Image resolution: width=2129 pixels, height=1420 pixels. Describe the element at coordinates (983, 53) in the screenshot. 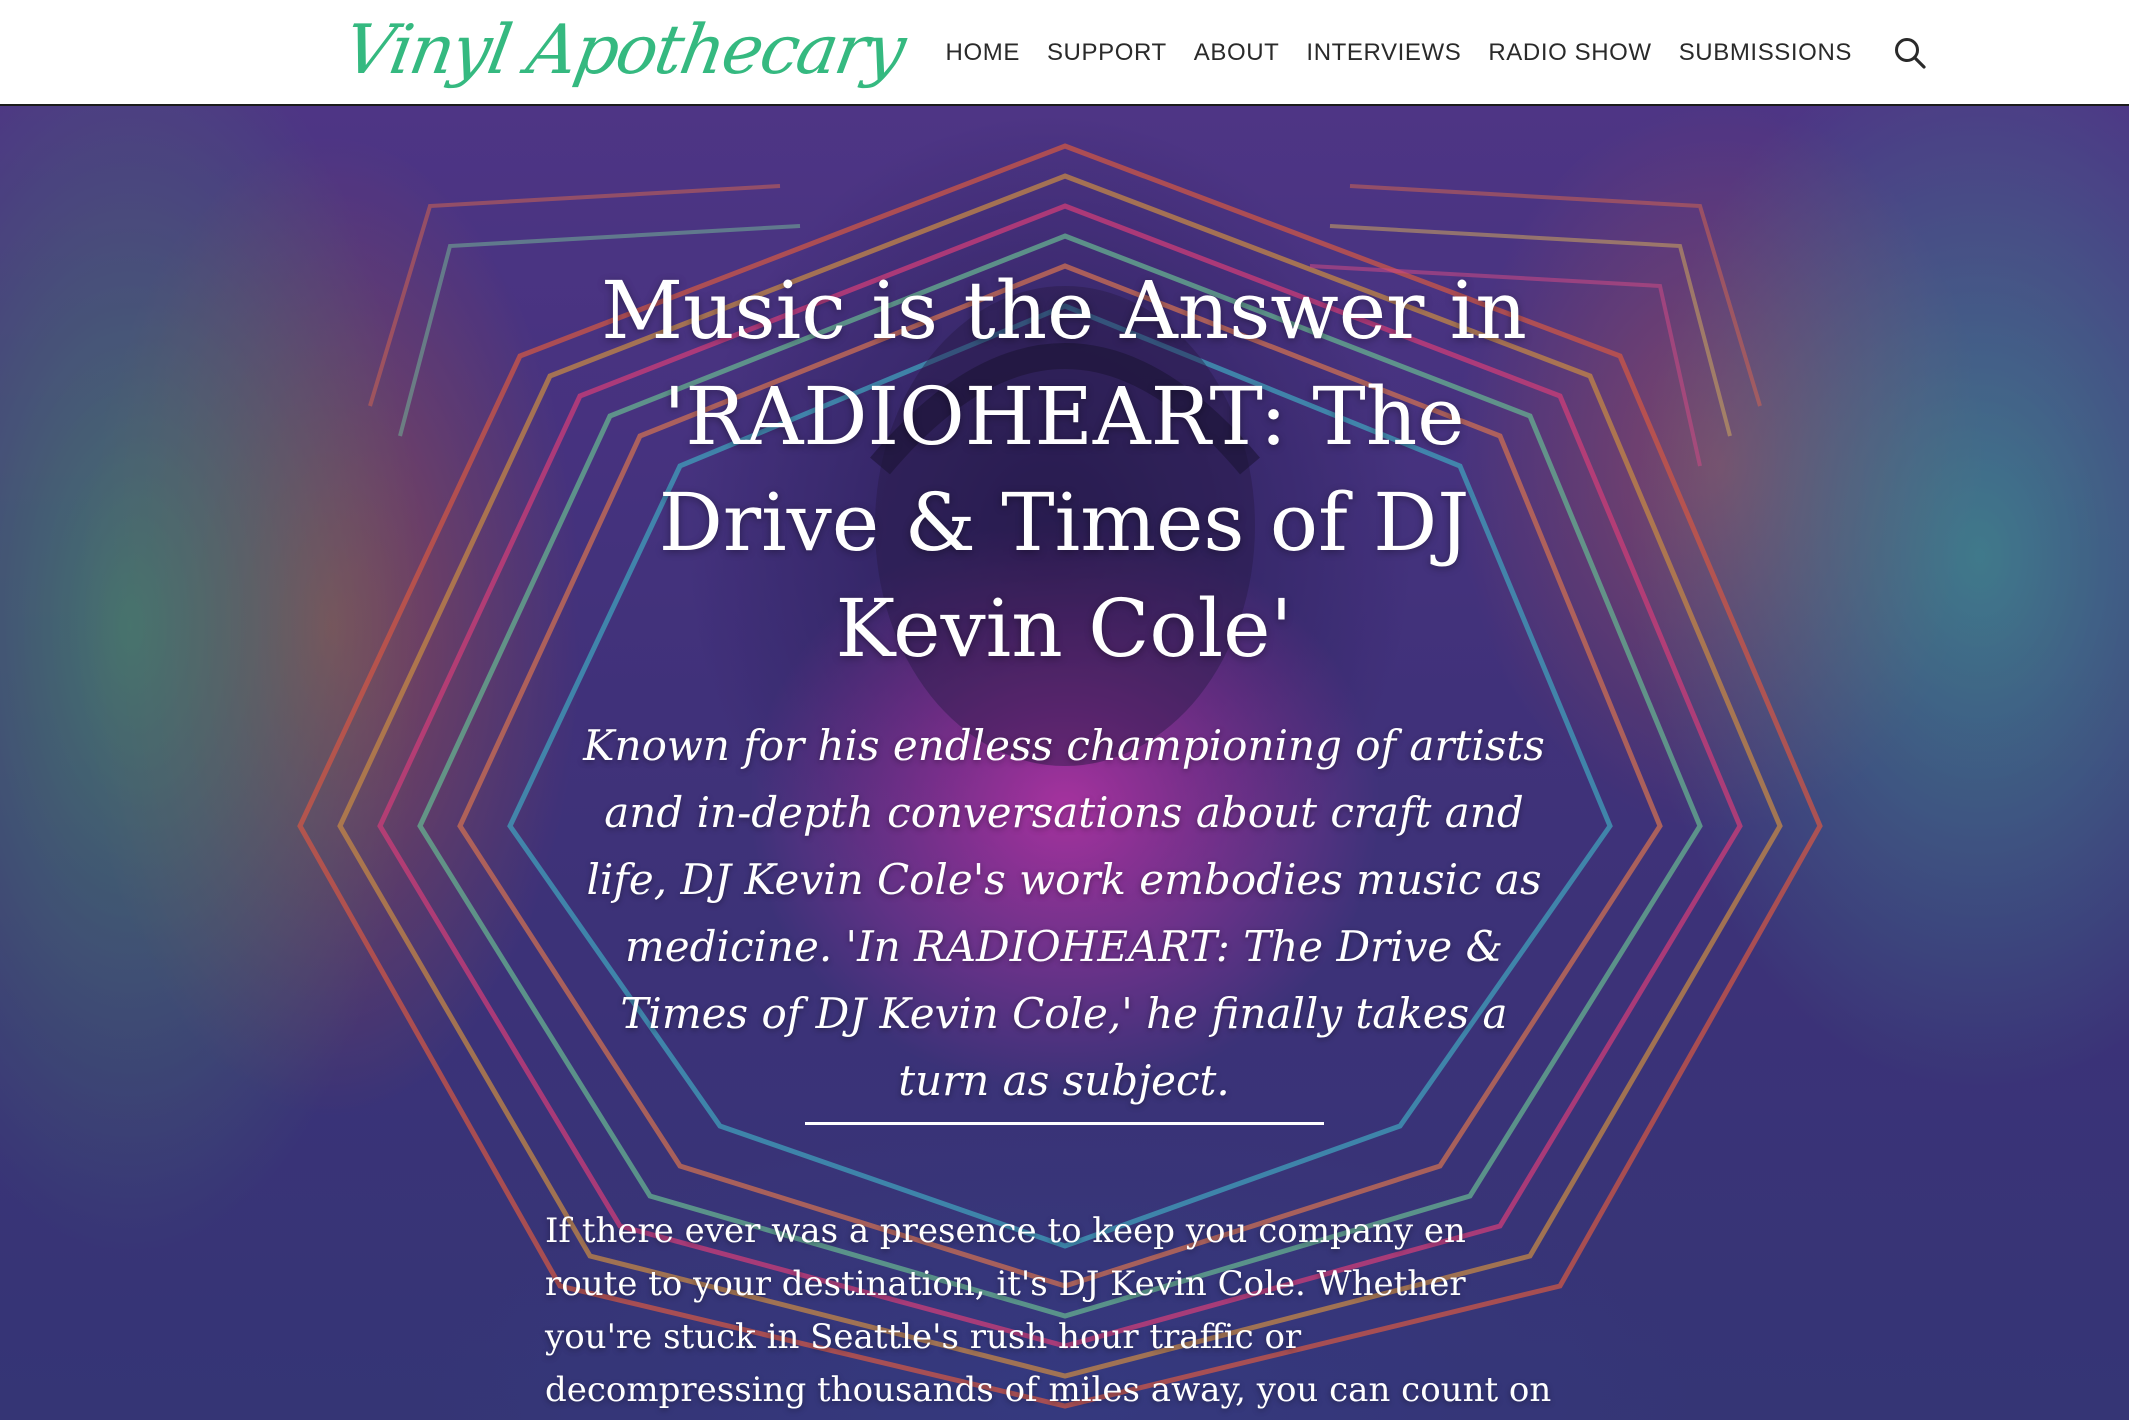

I see `nav-item-home: HOME` at that location.